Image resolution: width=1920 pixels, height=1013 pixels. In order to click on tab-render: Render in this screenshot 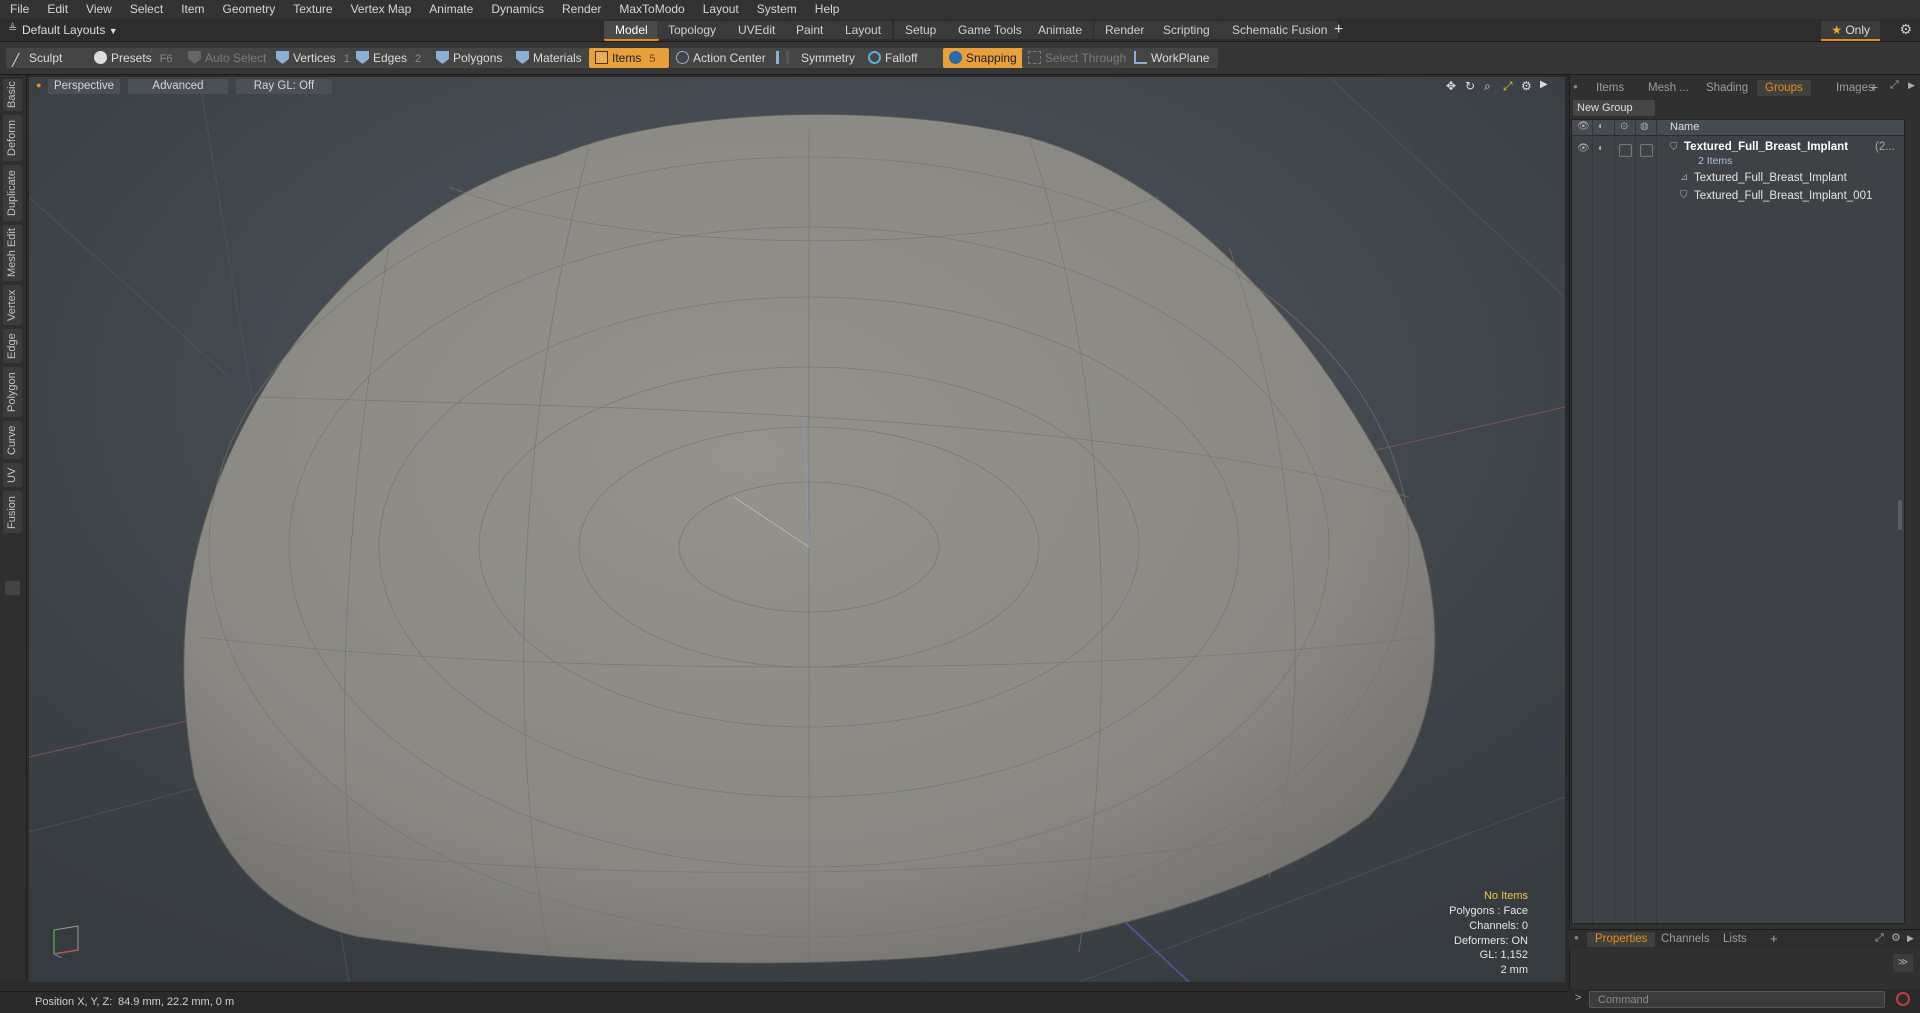, I will do `click(1125, 30)`.